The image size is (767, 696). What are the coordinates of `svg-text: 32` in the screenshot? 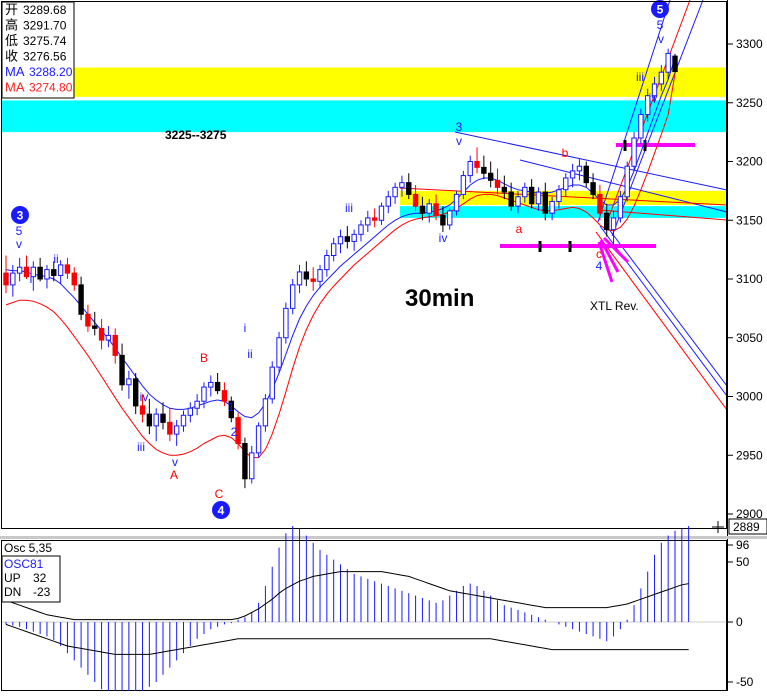 It's located at (40, 578).